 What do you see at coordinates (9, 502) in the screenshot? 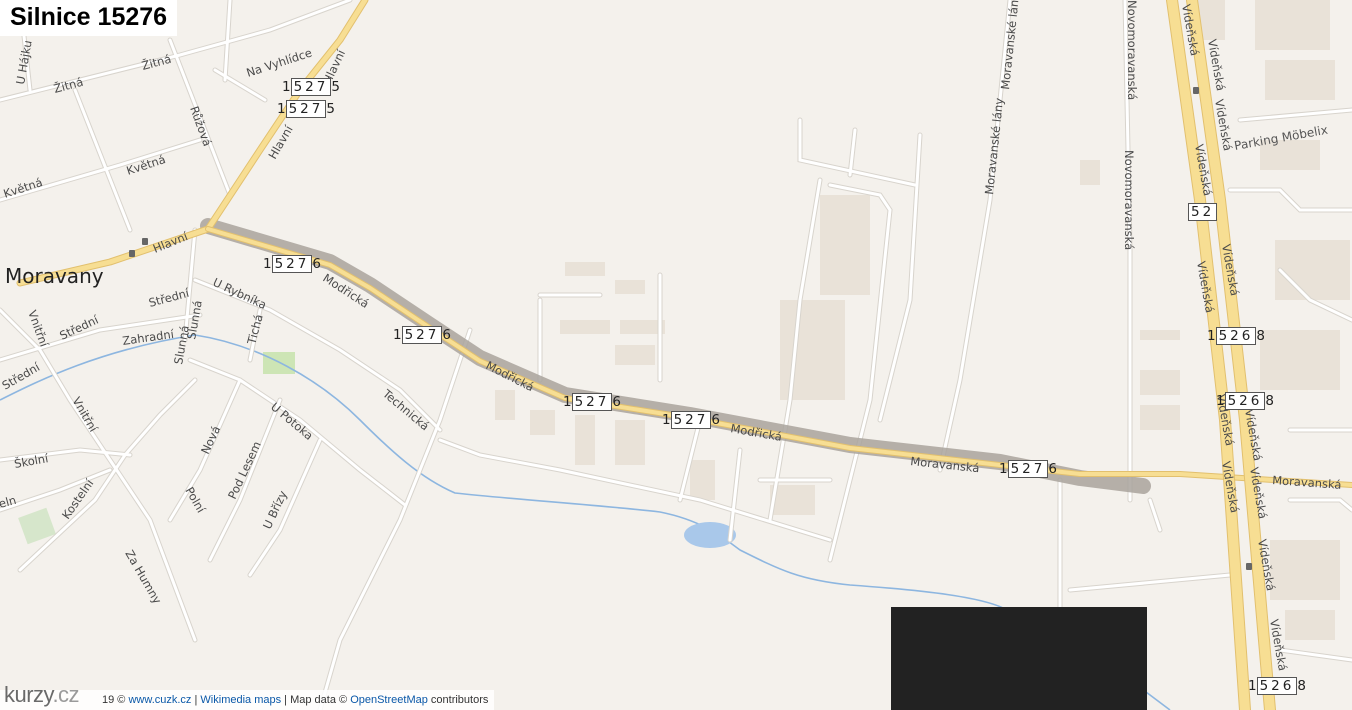
I see `label-fragment: eln` at bounding box center [9, 502].